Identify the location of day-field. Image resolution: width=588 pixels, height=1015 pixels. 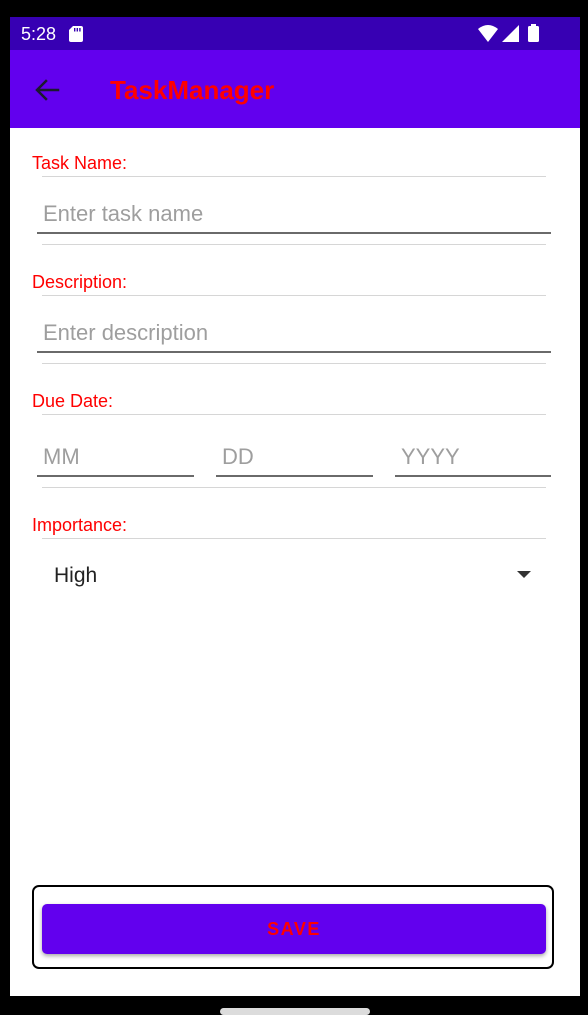
(294, 458).